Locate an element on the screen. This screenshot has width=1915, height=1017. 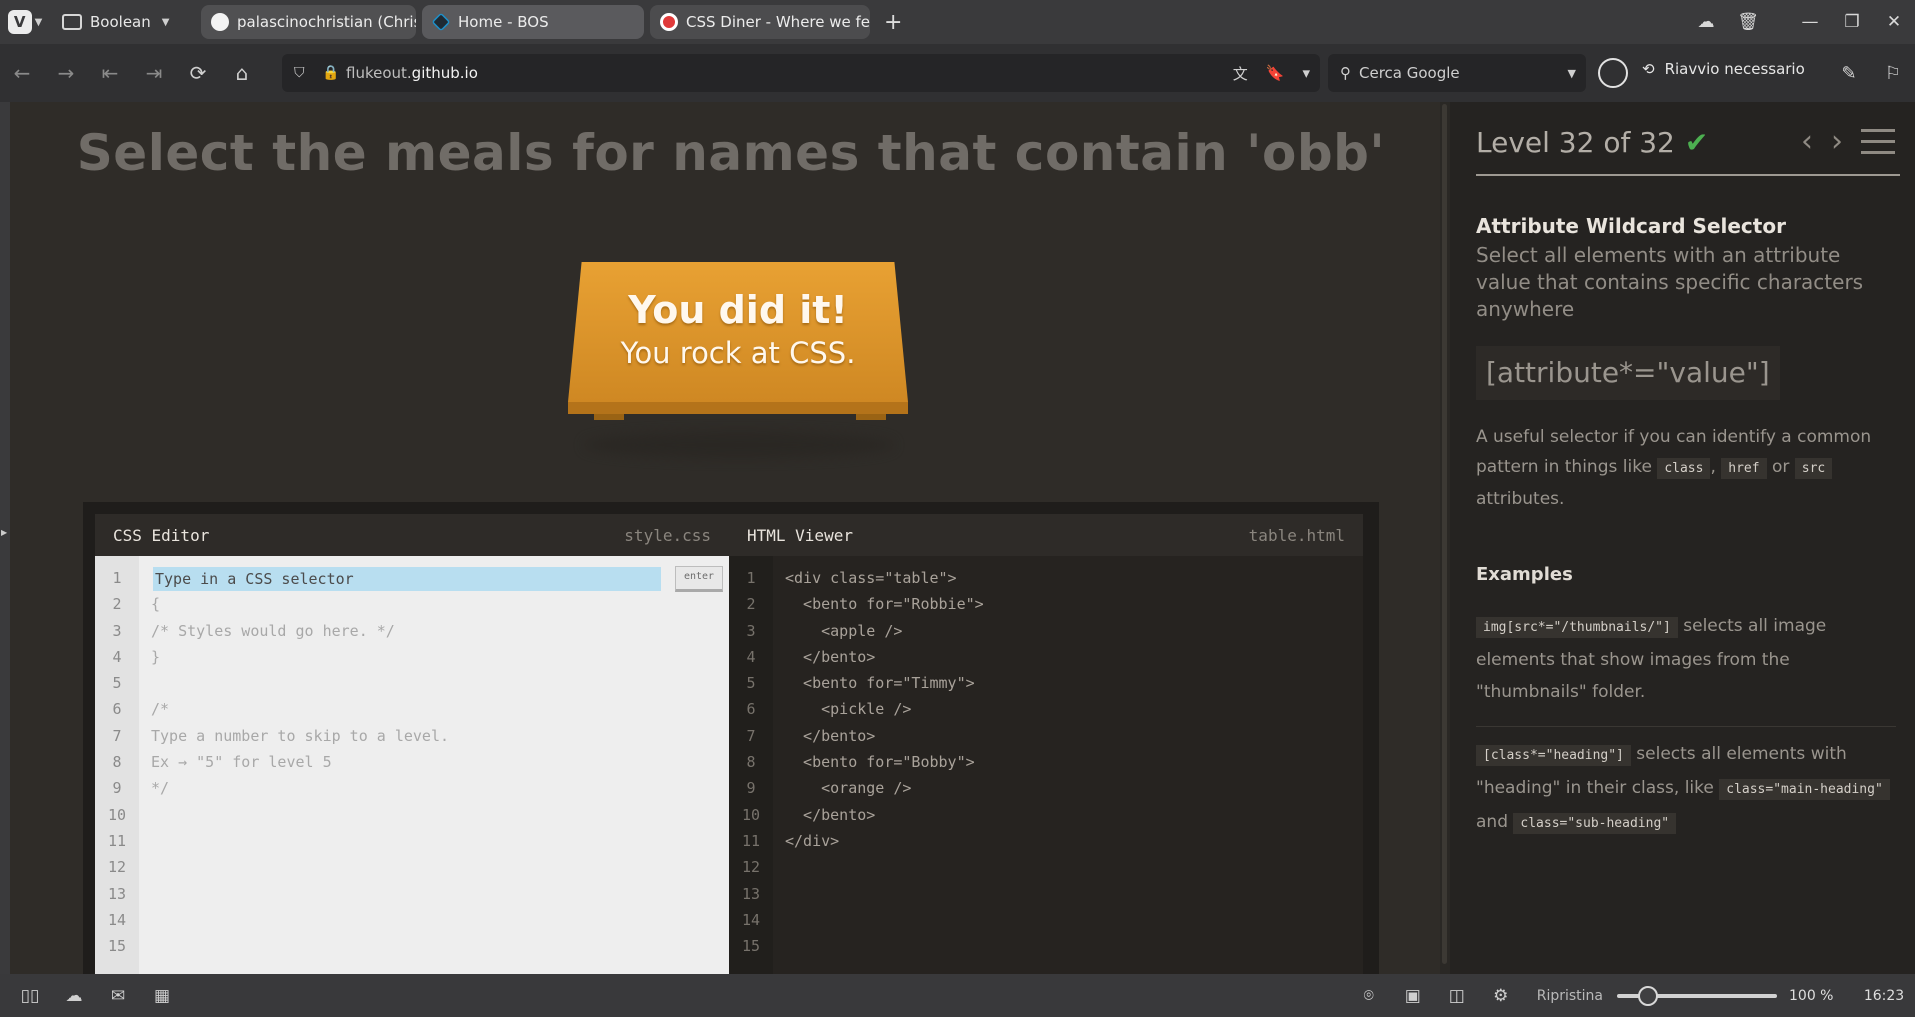
workspace-selector: Boolean ▼ is located at coordinates (124, 22).